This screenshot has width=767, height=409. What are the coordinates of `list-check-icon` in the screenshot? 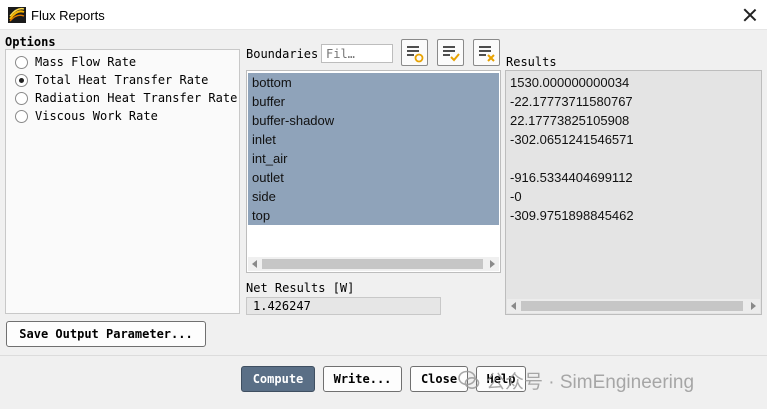 It's located at (451, 54).